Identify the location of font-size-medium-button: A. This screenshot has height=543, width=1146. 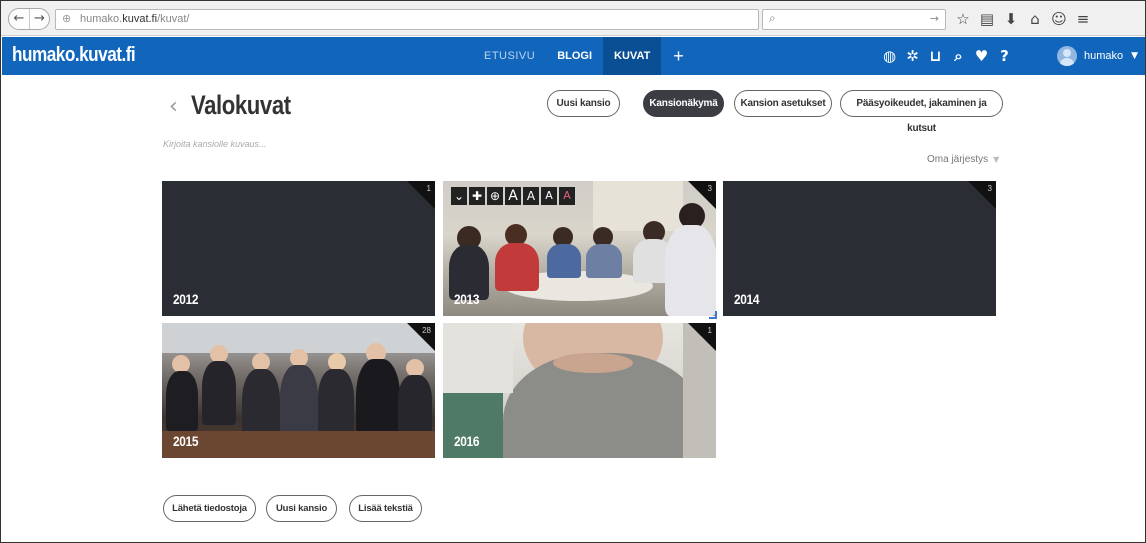
(531, 196).